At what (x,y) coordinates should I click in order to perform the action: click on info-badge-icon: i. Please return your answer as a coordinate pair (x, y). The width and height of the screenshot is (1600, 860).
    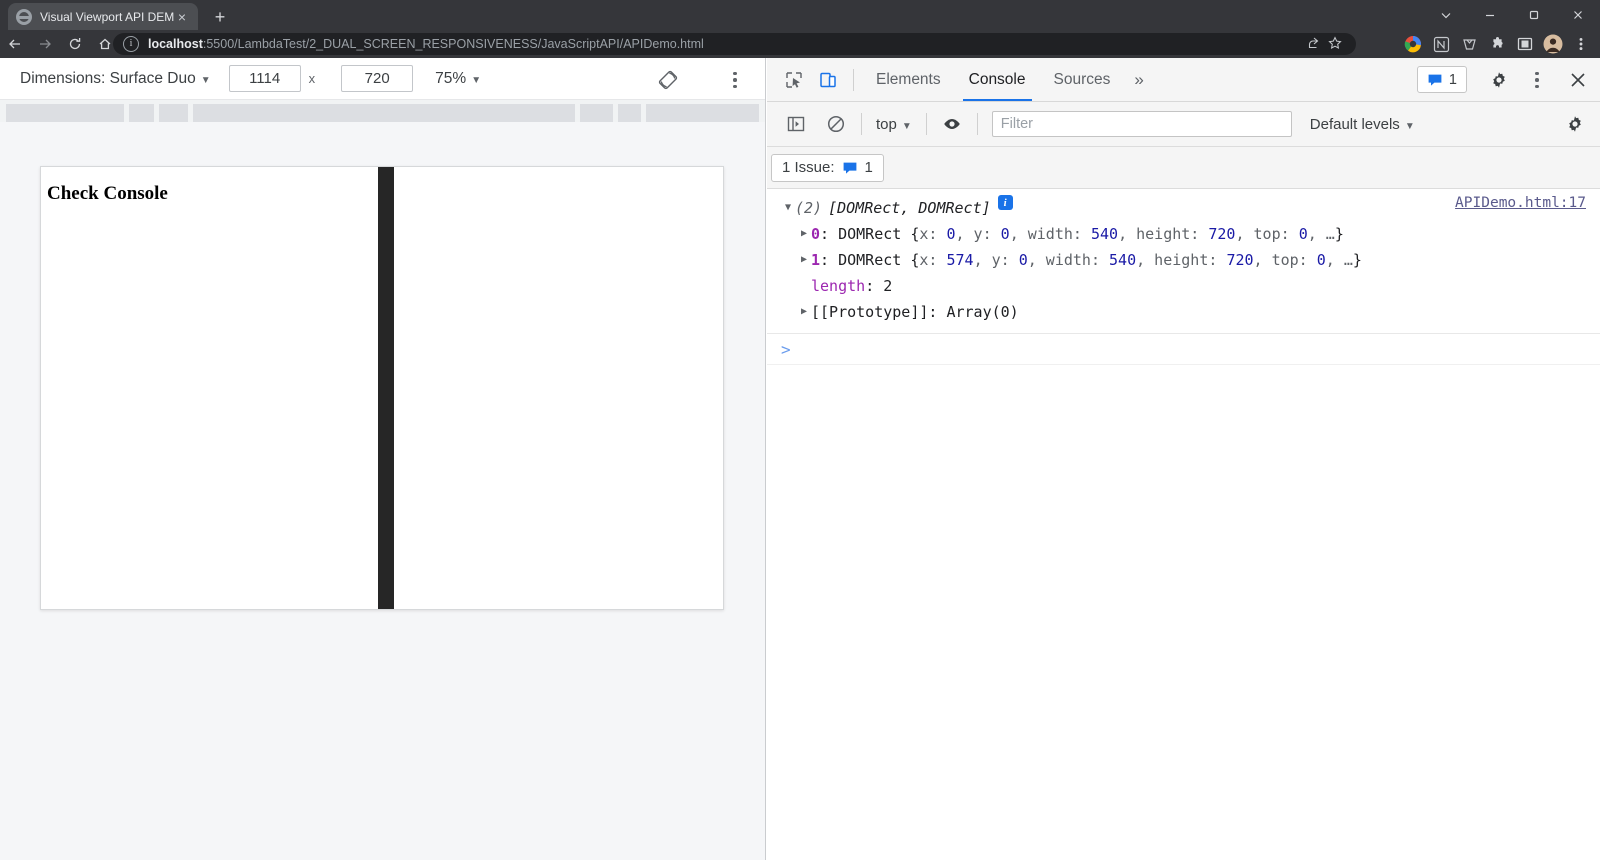
    Looking at the image, I should click on (1005, 202).